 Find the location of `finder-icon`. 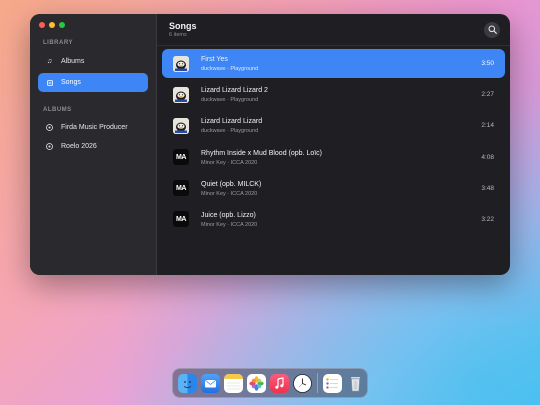

finder-icon is located at coordinates (187, 383).